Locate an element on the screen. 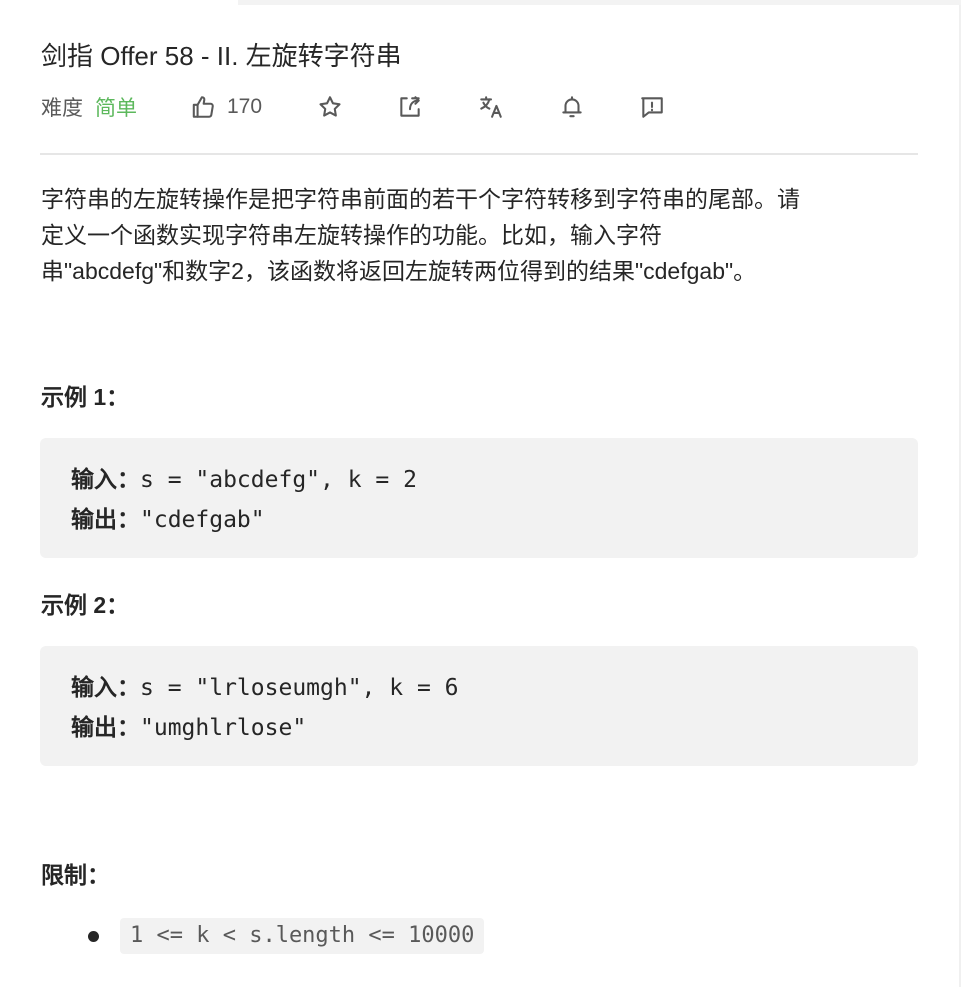  constraints-heading: 限制： is located at coordinates (75, 875).